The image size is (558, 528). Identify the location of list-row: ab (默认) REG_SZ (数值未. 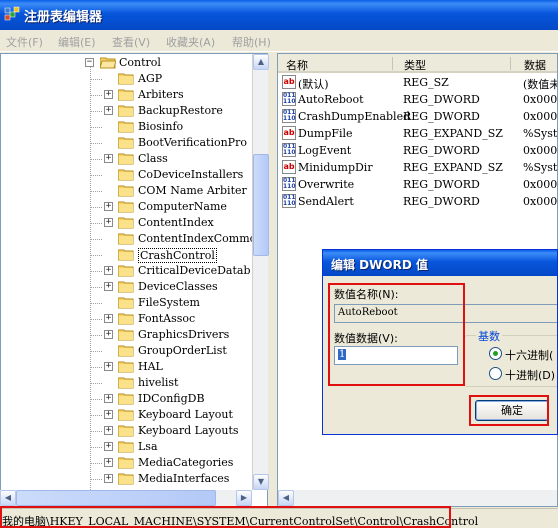
(417, 82).